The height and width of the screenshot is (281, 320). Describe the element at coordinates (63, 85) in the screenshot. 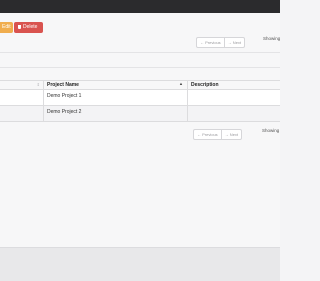

I see `column-header-label: Project Name` at that location.